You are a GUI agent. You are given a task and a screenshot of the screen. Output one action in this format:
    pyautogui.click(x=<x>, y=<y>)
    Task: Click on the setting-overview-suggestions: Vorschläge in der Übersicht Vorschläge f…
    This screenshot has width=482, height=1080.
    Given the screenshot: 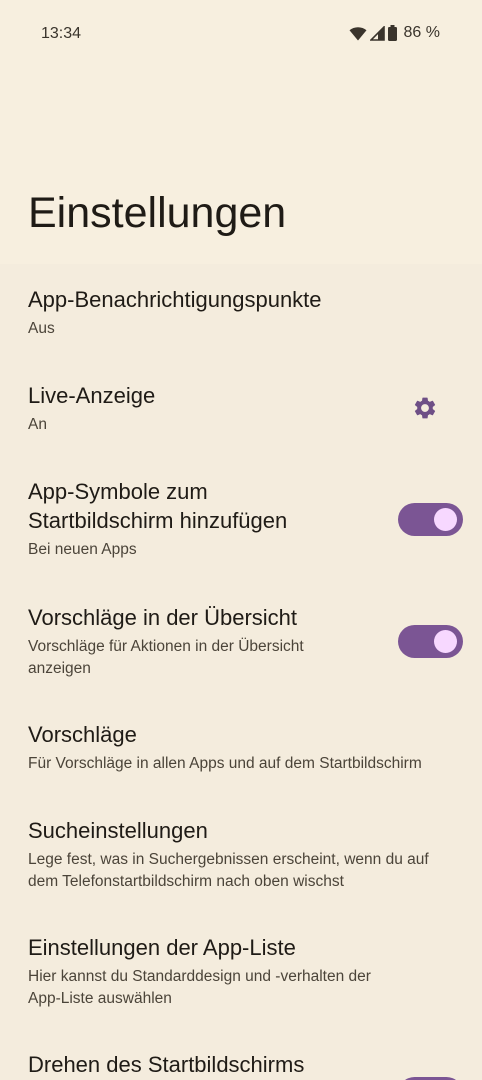 What is the action you would take?
    pyautogui.click(x=241, y=647)
    